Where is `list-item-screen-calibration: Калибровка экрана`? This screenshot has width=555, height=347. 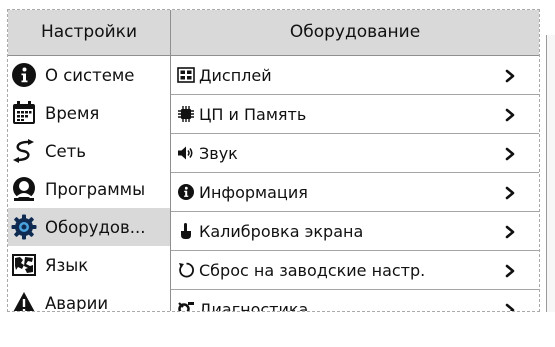
list-item-screen-calibration: Калибровка экрана is located at coordinates (355, 231).